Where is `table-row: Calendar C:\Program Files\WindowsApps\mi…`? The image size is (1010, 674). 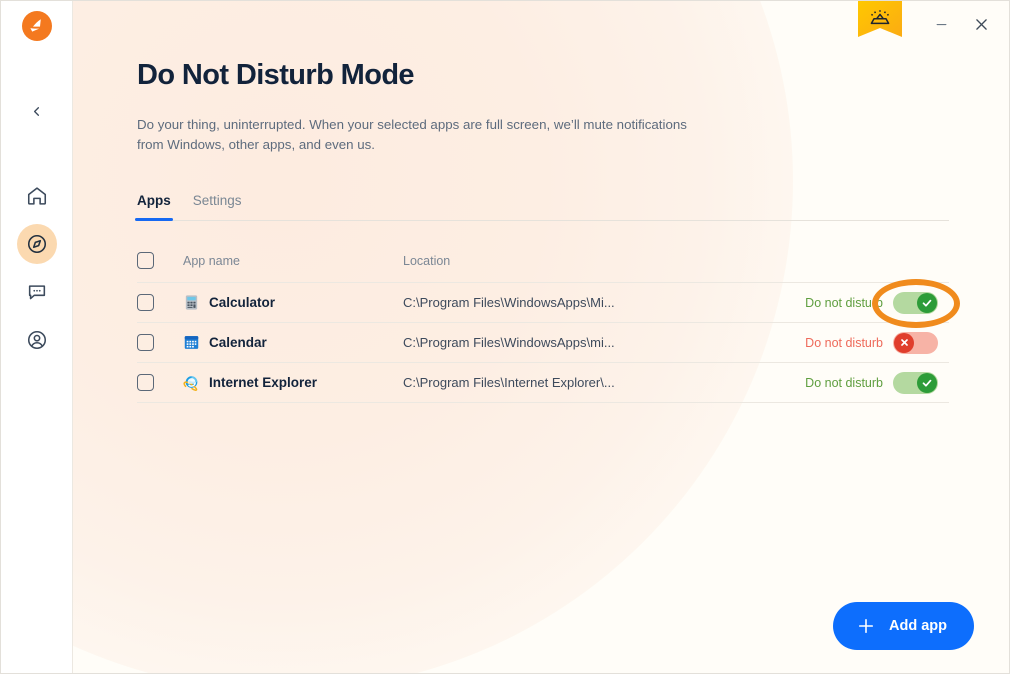
table-row: Calendar C:\Program Files\WindowsApps\mi… is located at coordinates (543, 343).